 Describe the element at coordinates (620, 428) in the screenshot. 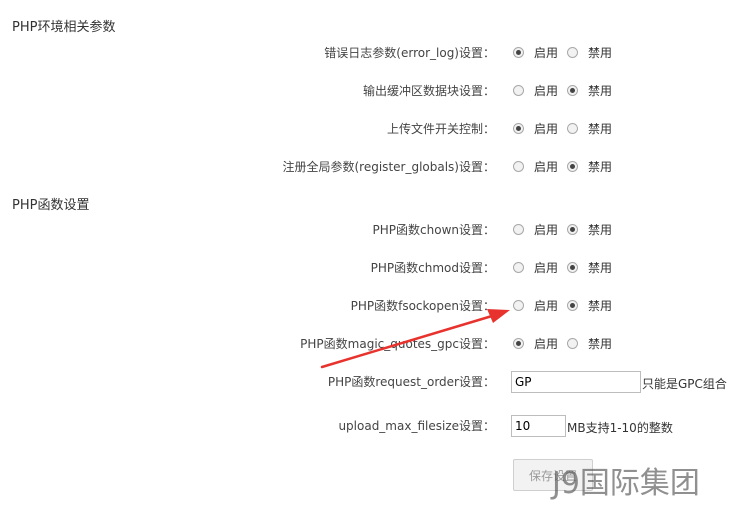

I see `upload-max-hint: MB支持1-10的整数` at that location.